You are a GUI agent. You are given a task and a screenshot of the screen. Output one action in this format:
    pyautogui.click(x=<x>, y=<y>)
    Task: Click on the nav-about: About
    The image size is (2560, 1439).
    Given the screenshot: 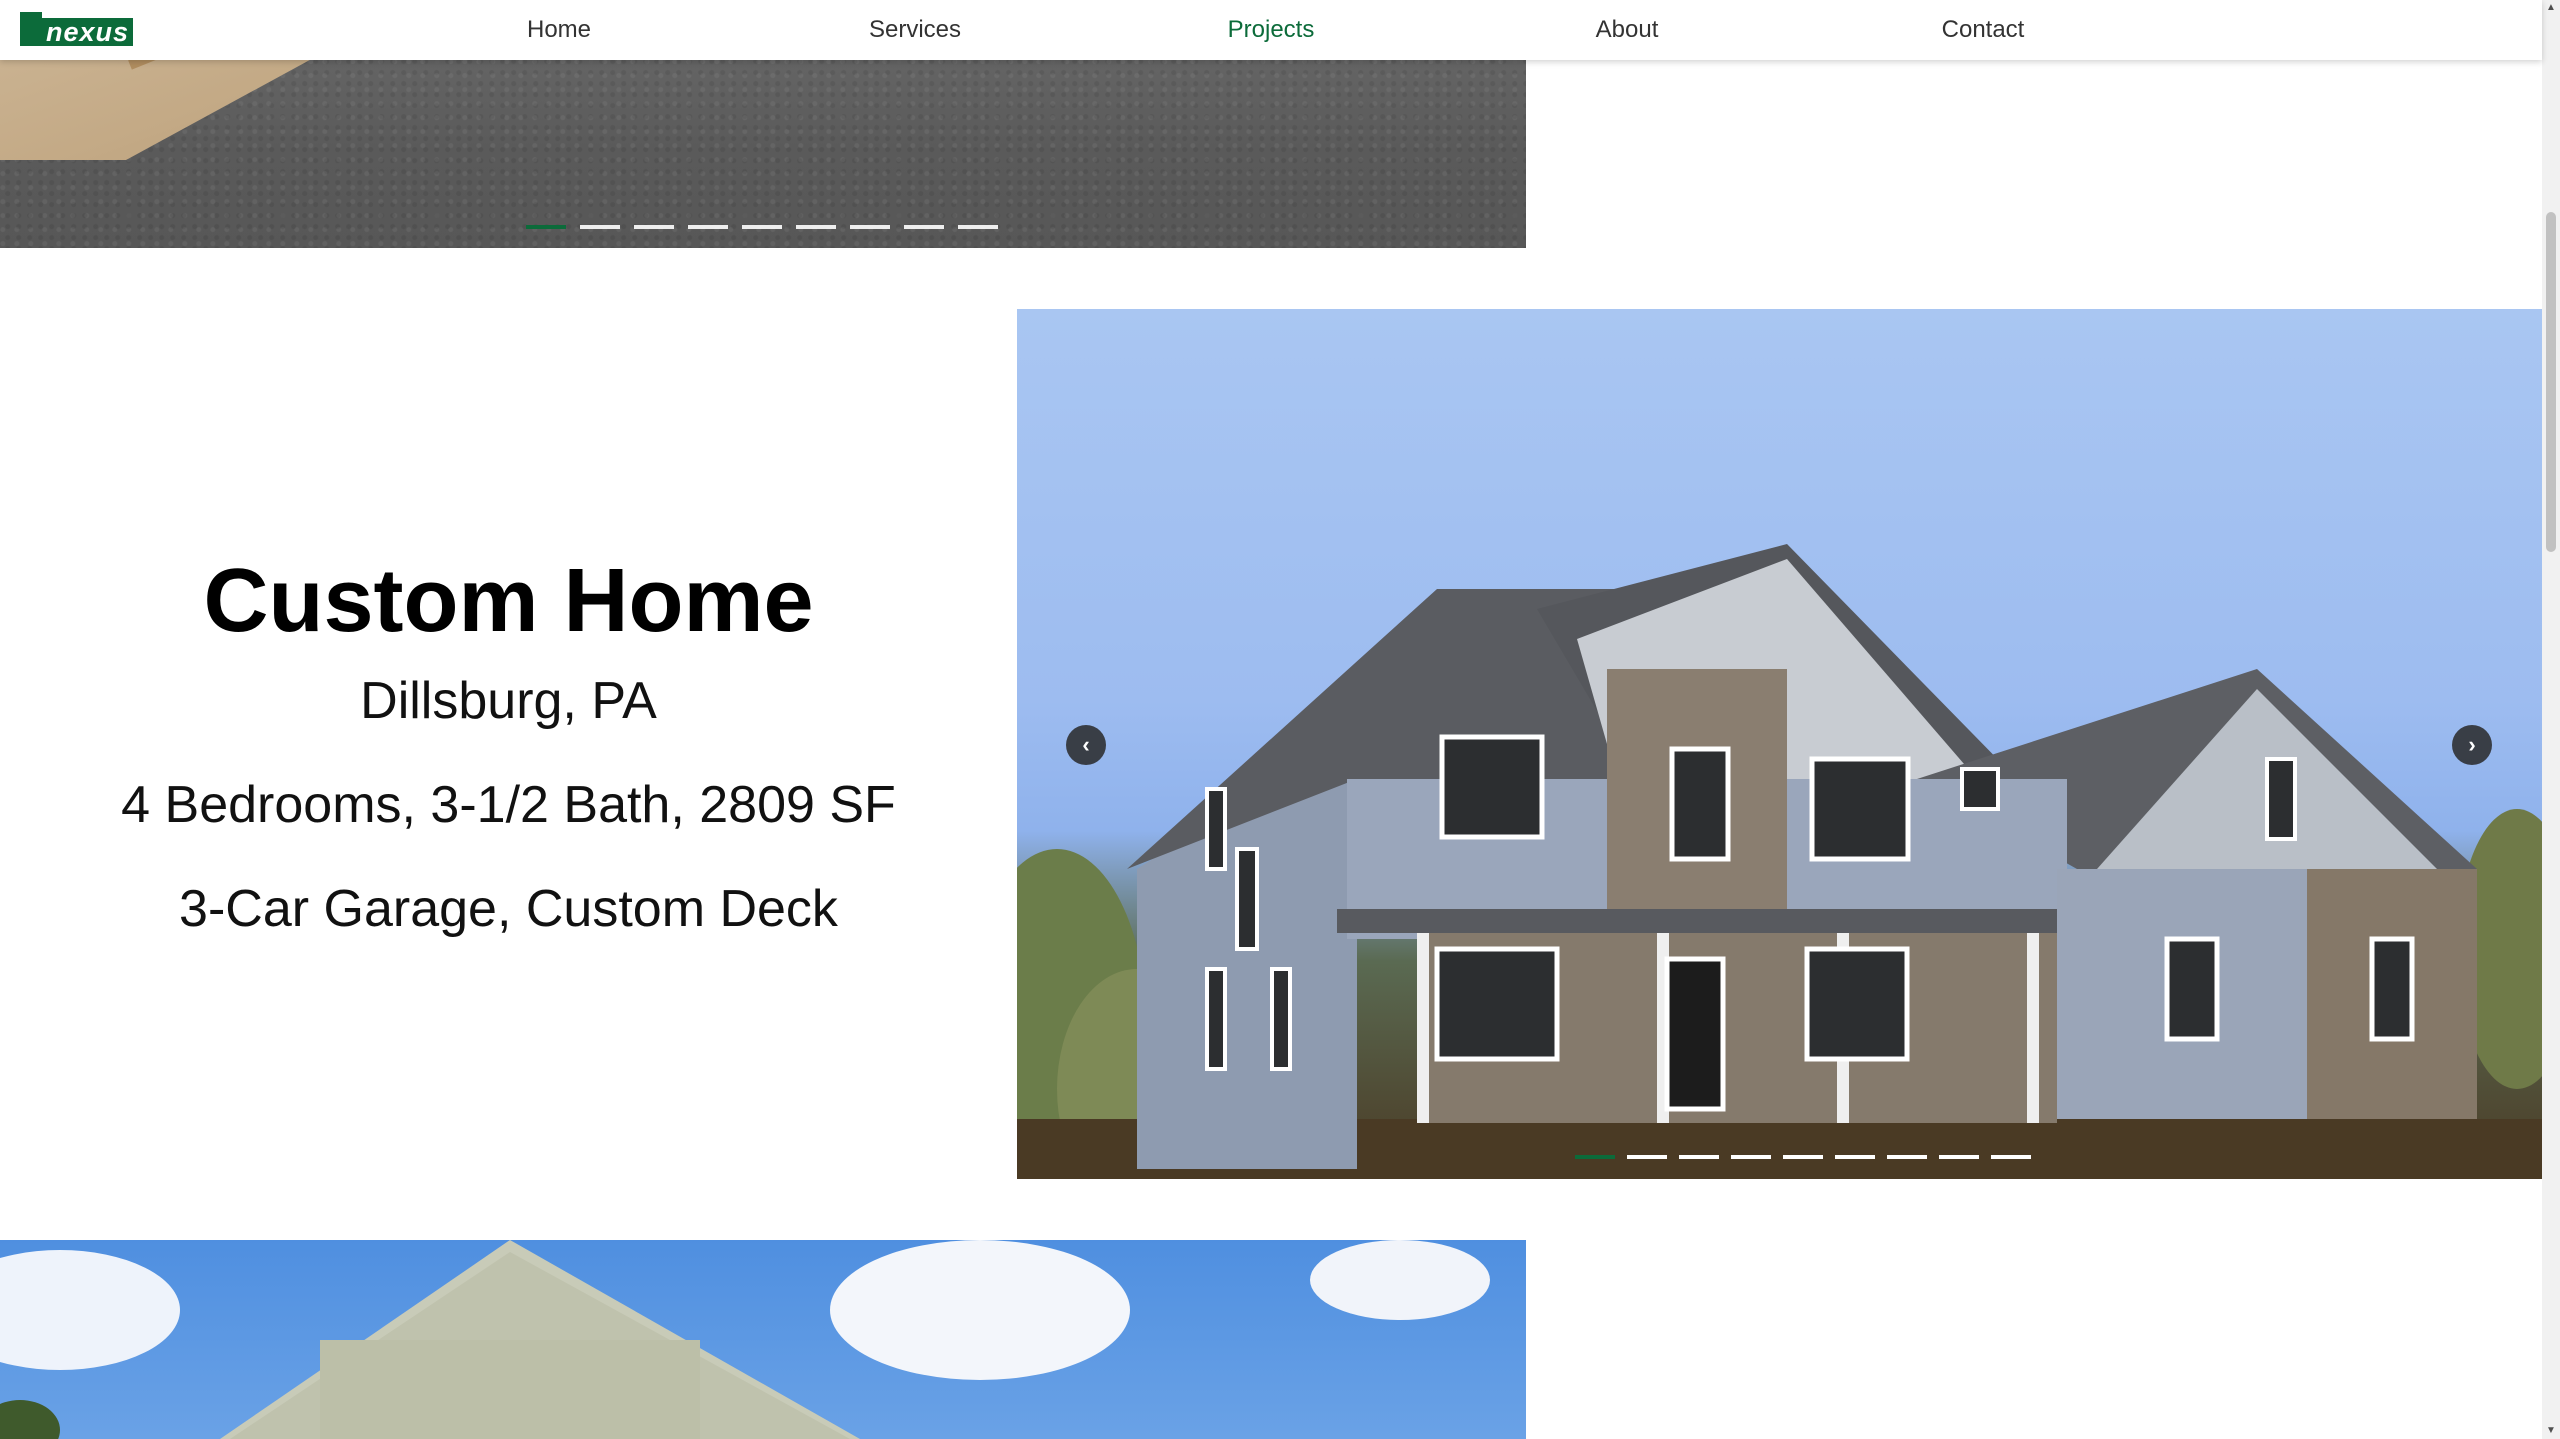 What is the action you would take?
    pyautogui.click(x=1627, y=30)
    